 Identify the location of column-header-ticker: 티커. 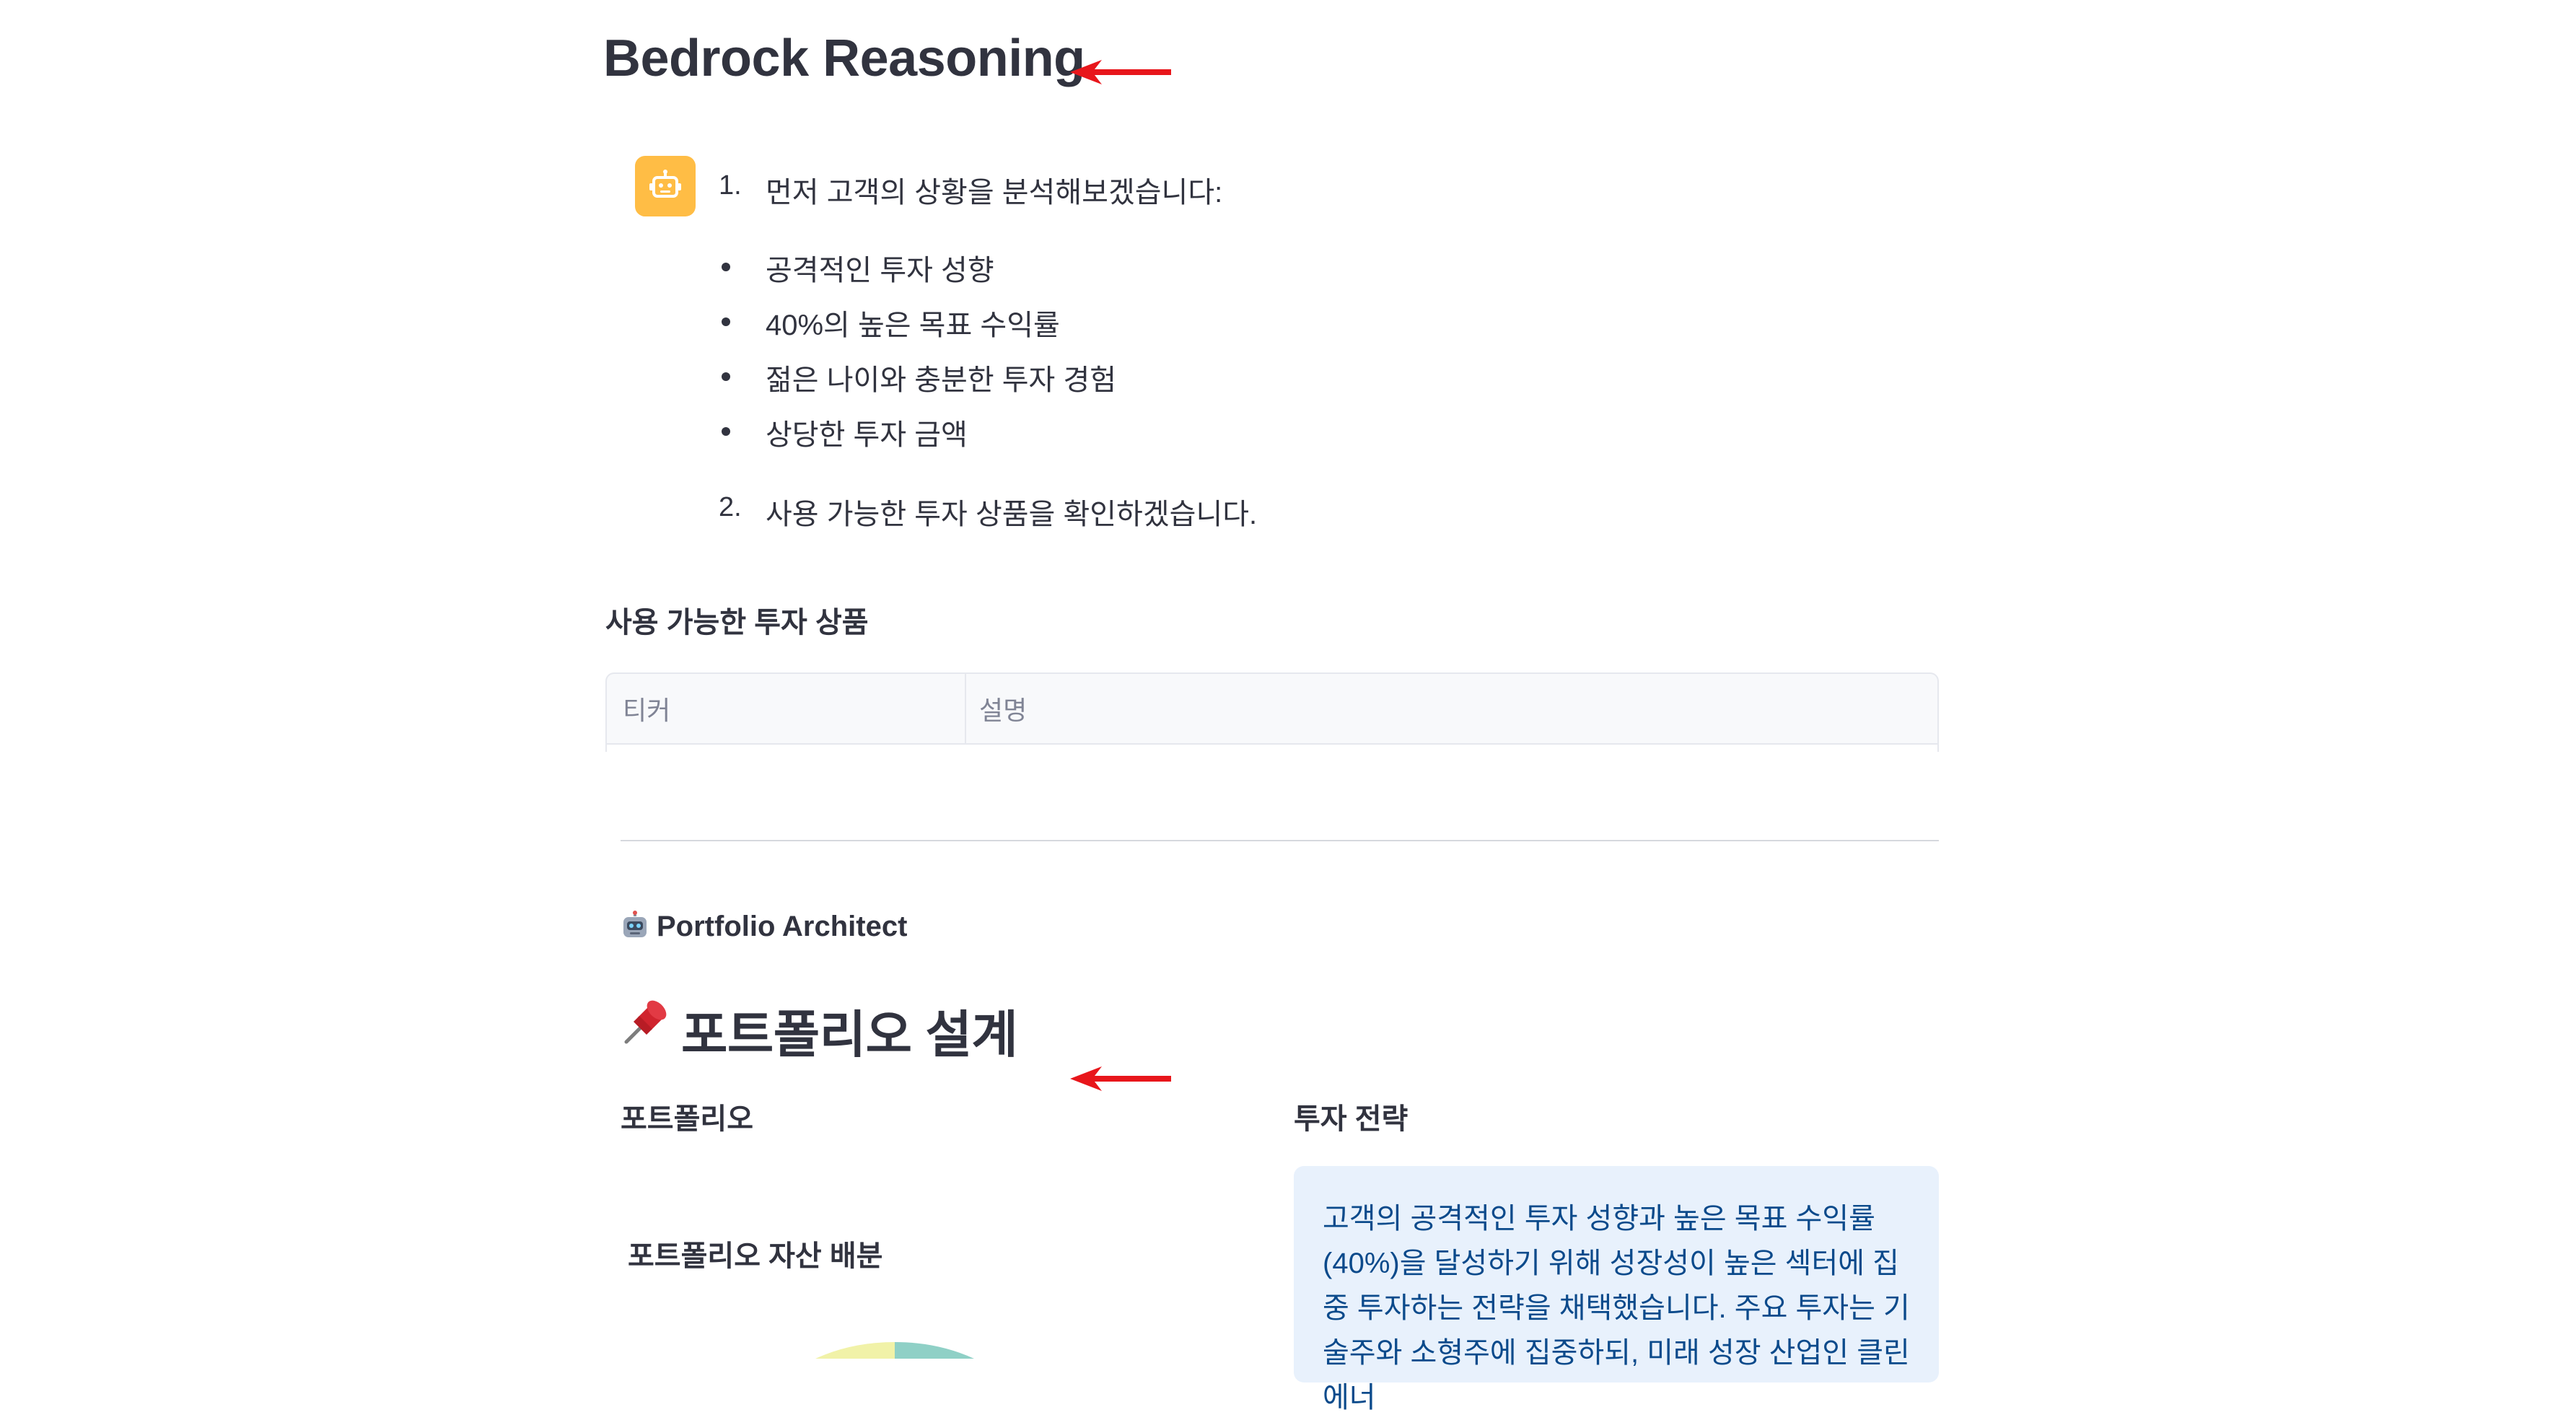
(646, 708).